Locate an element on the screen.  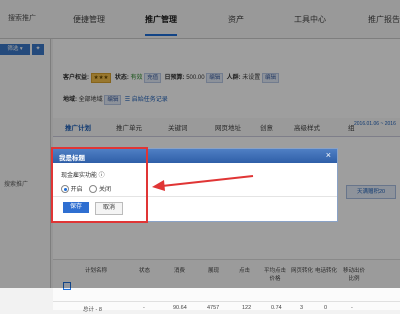
annotation-arrow-icon is located at coordinates (203, 183).